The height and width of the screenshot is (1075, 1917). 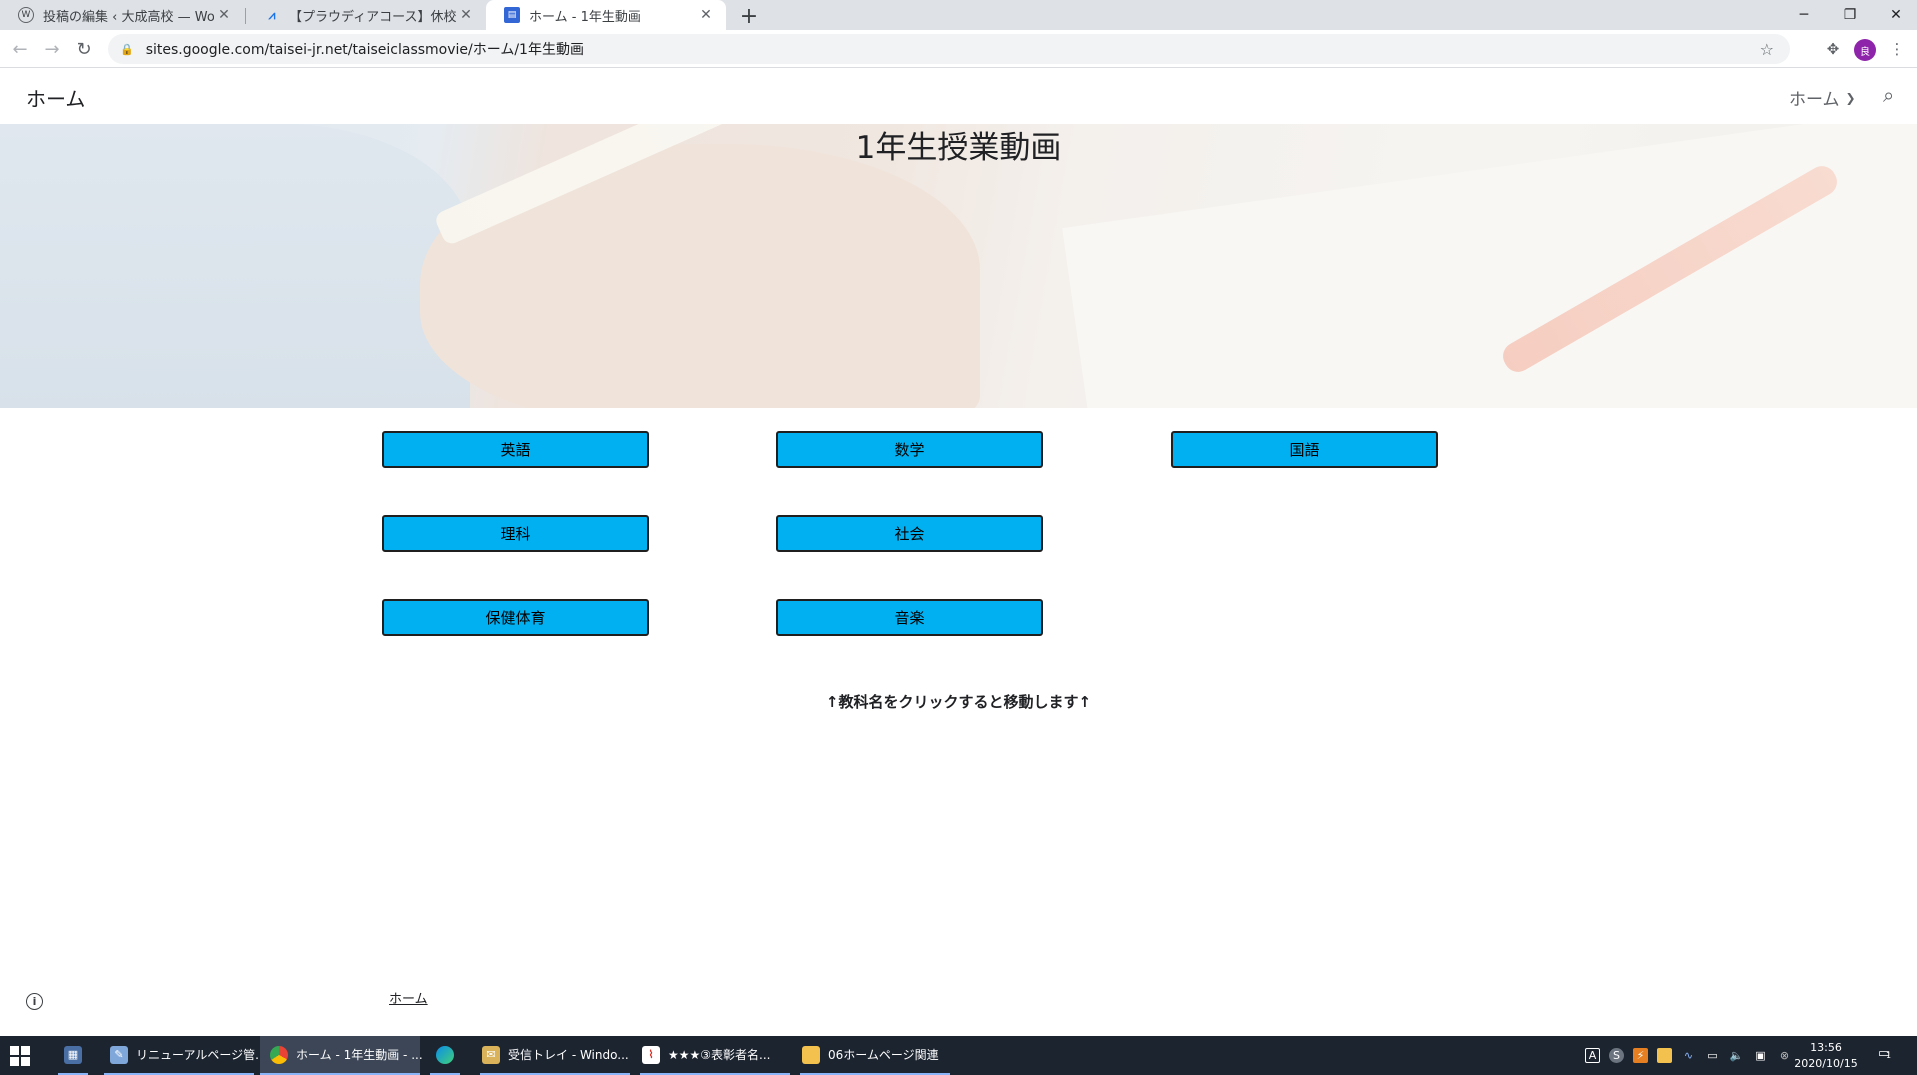 I want to click on reload-button: ↻, so click(x=84, y=49).